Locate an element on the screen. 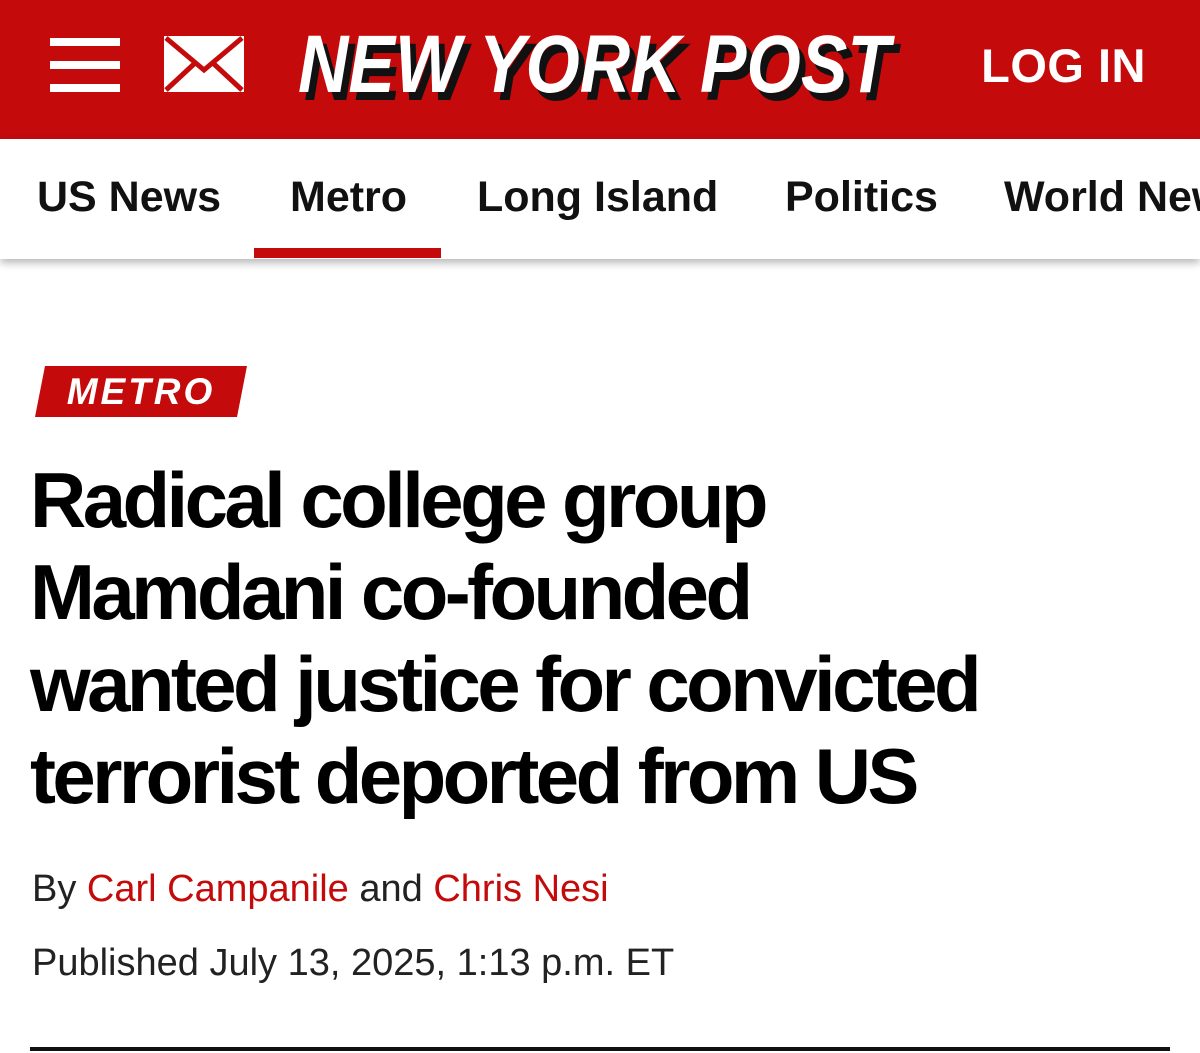 This screenshot has height=1053, width=1200. publish-timestamp: Published July 13, 2025, 1:13 p.m. ET is located at coordinates (353, 963).